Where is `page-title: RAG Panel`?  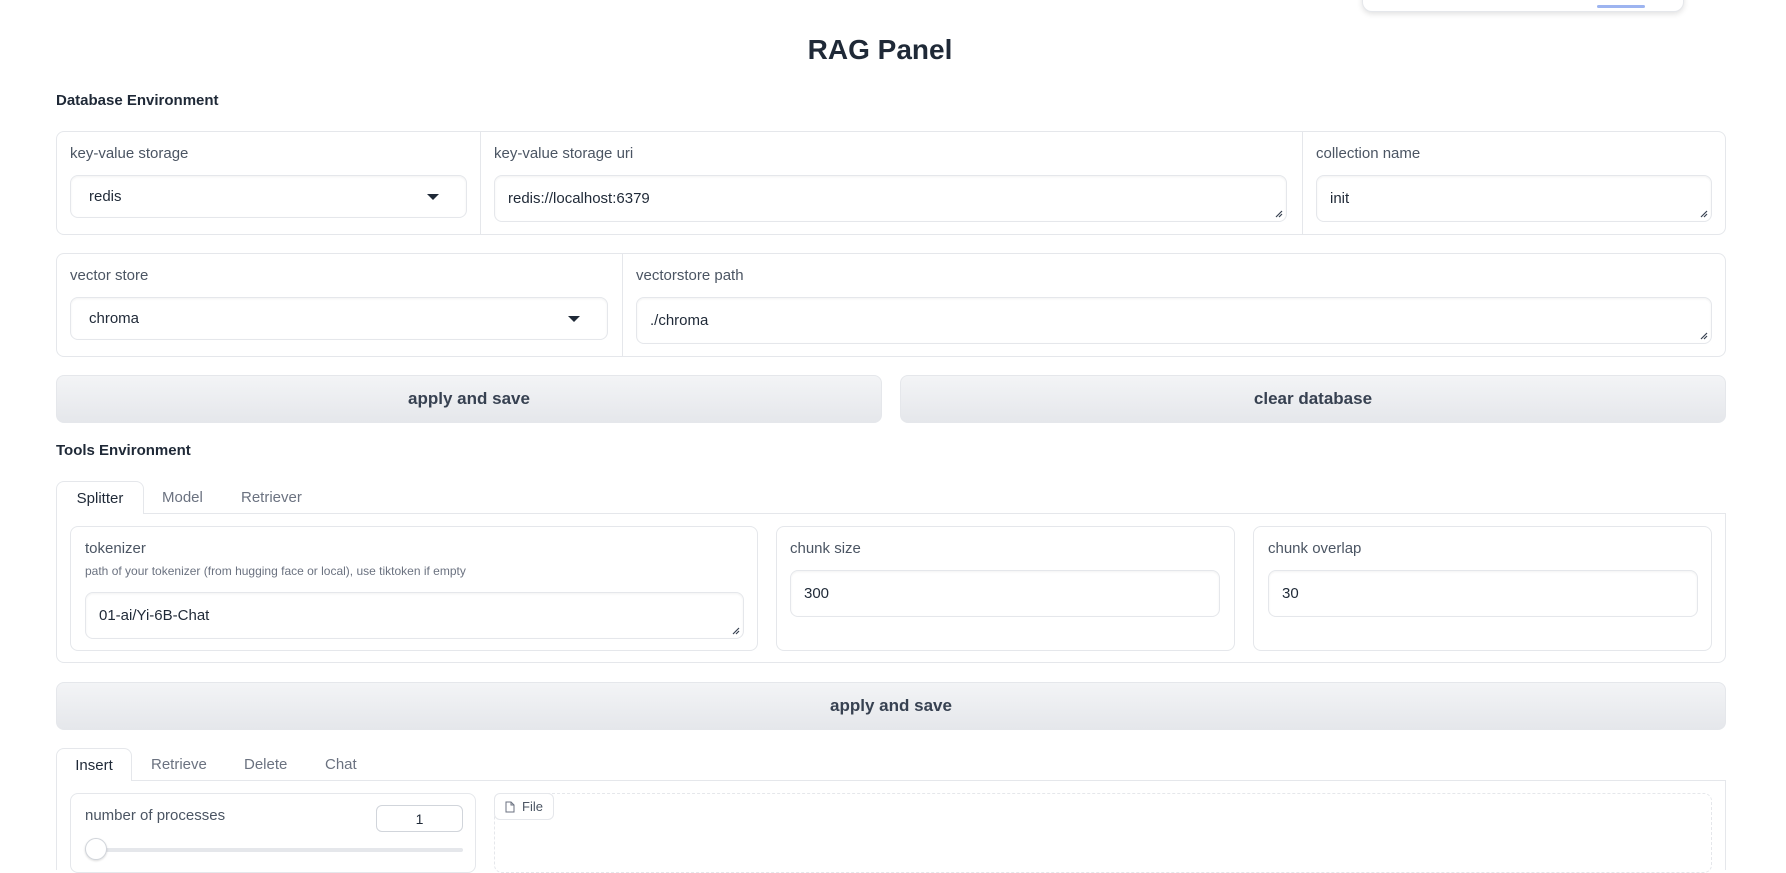 page-title: RAG Panel is located at coordinates (880, 49).